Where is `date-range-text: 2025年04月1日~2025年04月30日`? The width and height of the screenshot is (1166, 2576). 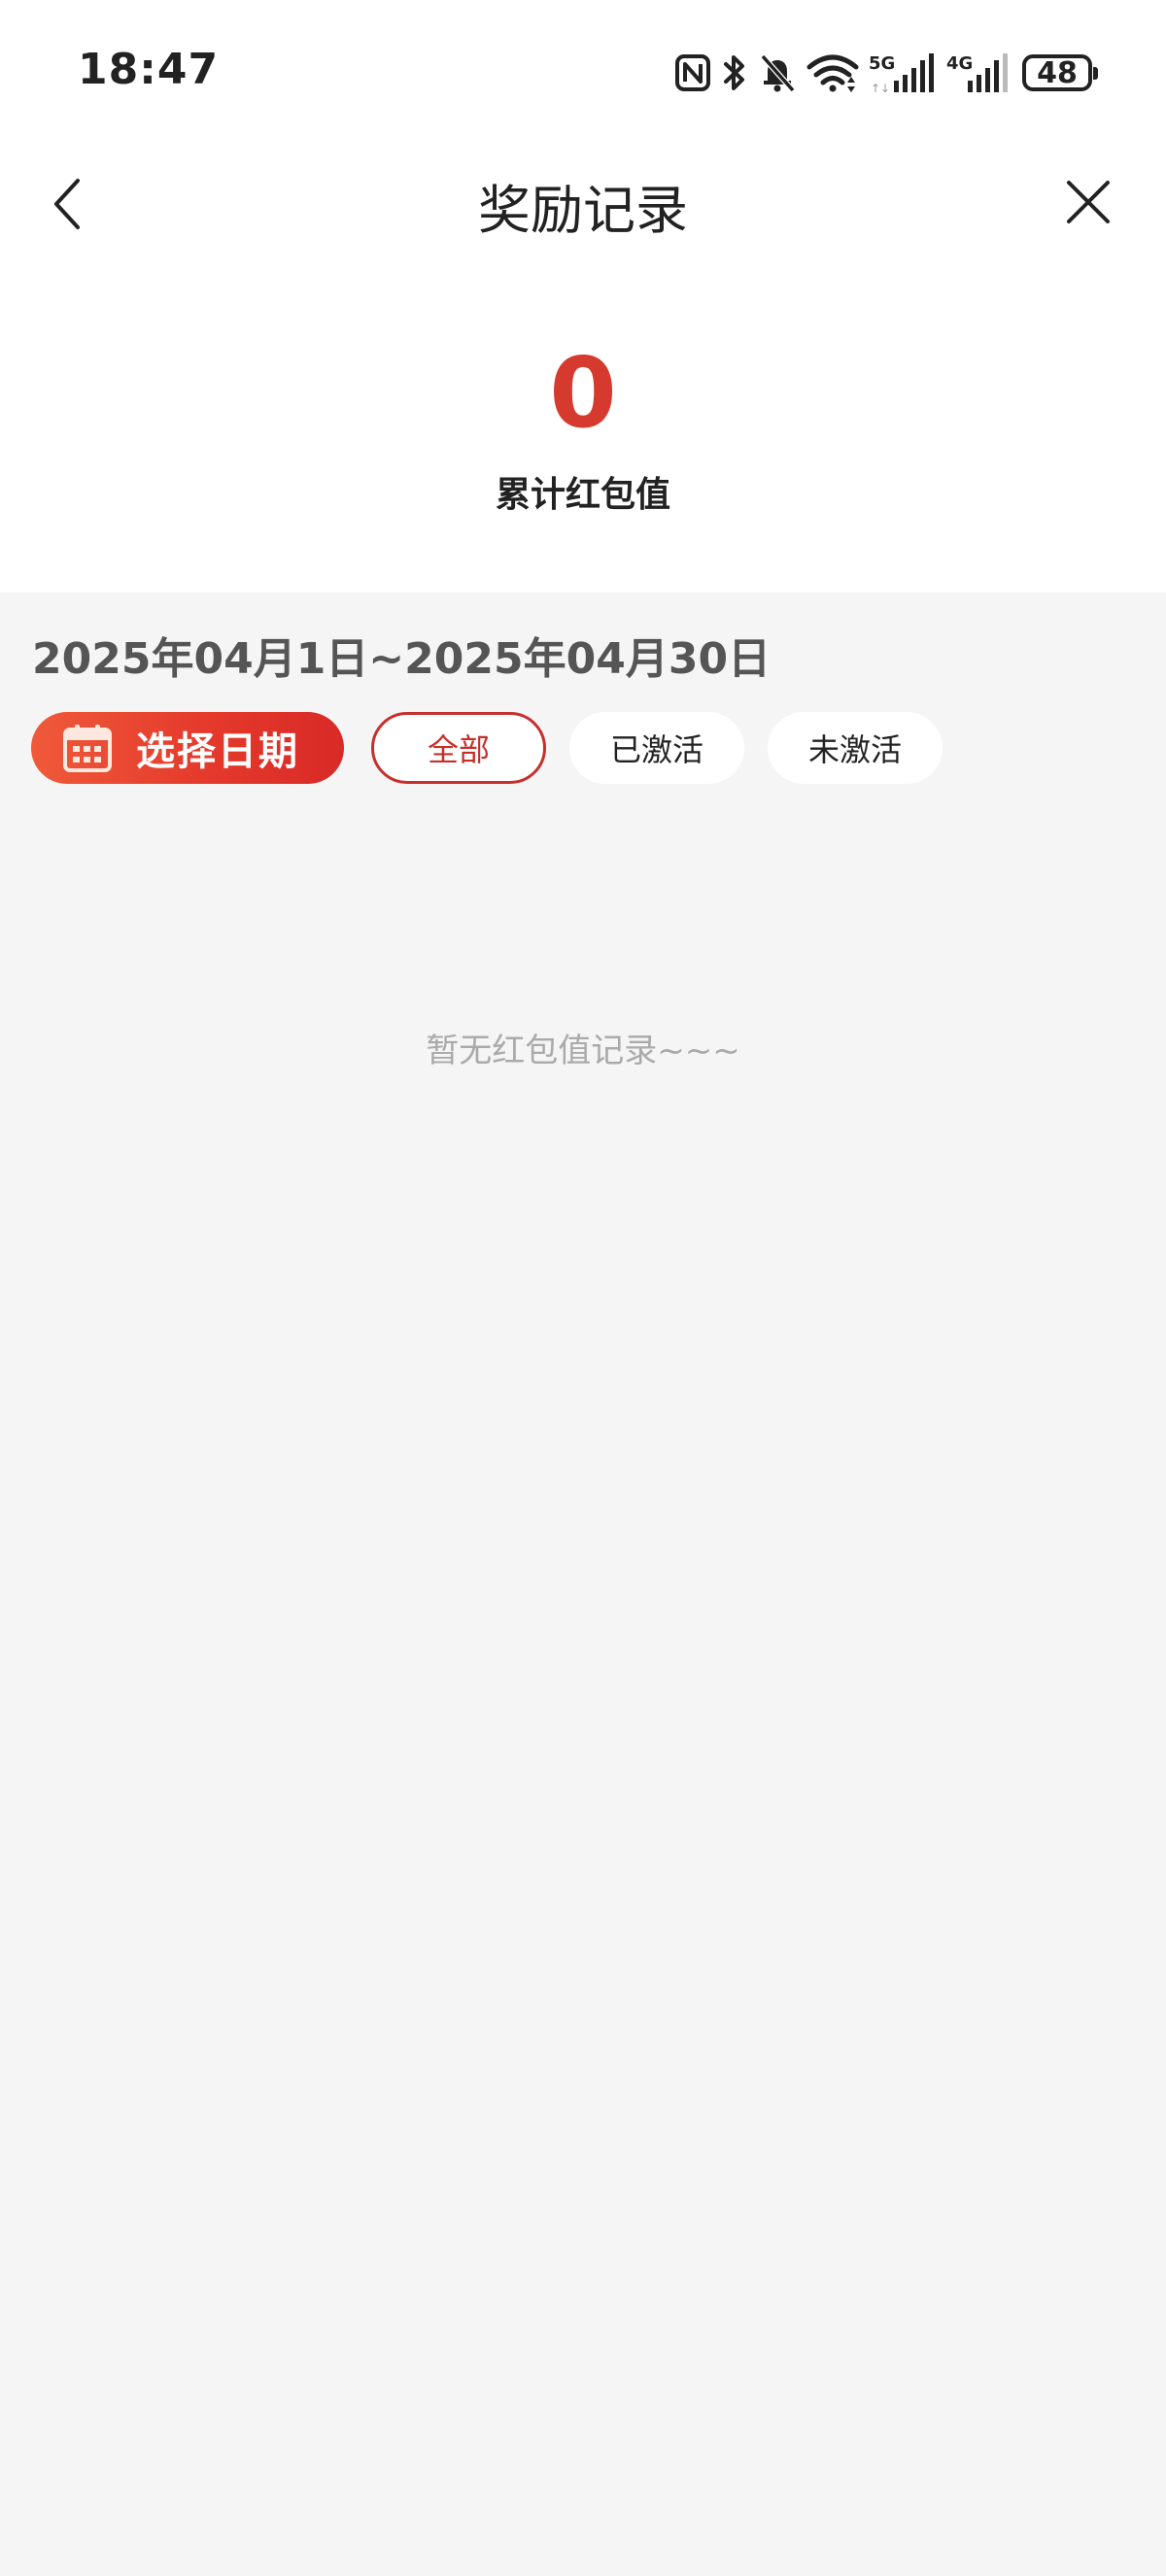
date-range-text: 2025年04月1日~2025年04月30日 is located at coordinates (402, 659).